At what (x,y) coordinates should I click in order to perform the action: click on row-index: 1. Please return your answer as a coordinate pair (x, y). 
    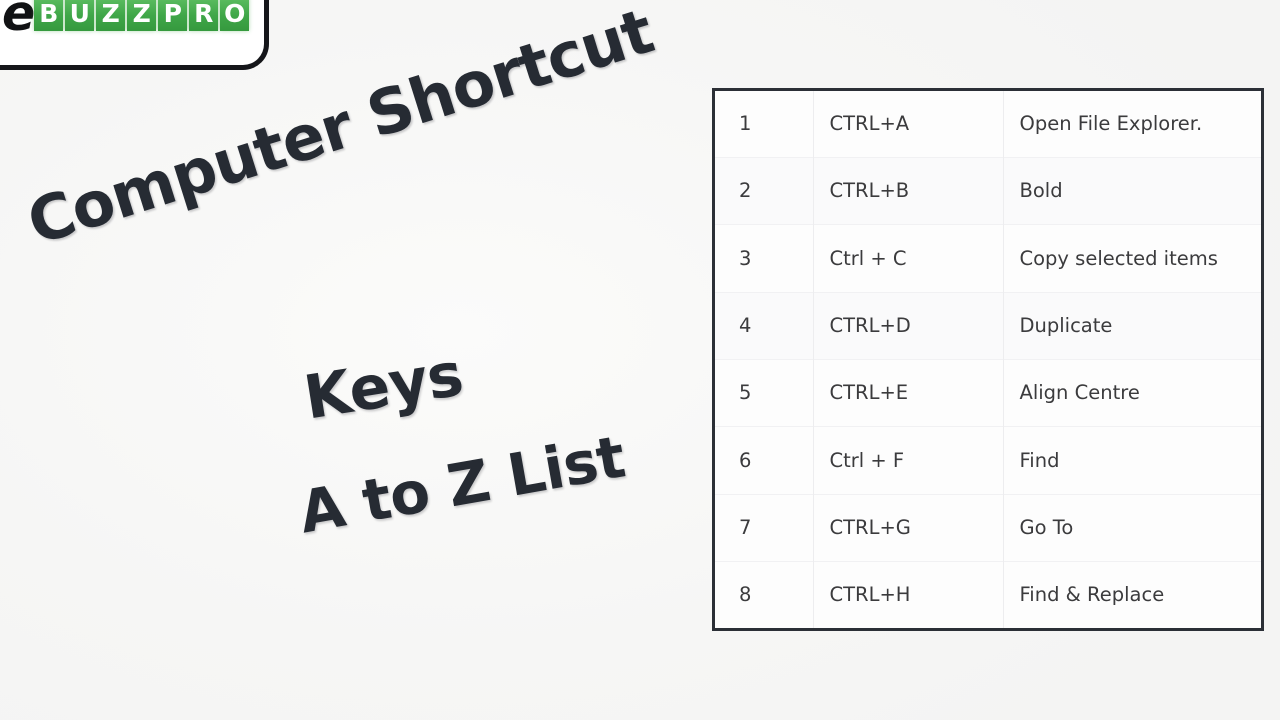
    Looking at the image, I should click on (764, 124).